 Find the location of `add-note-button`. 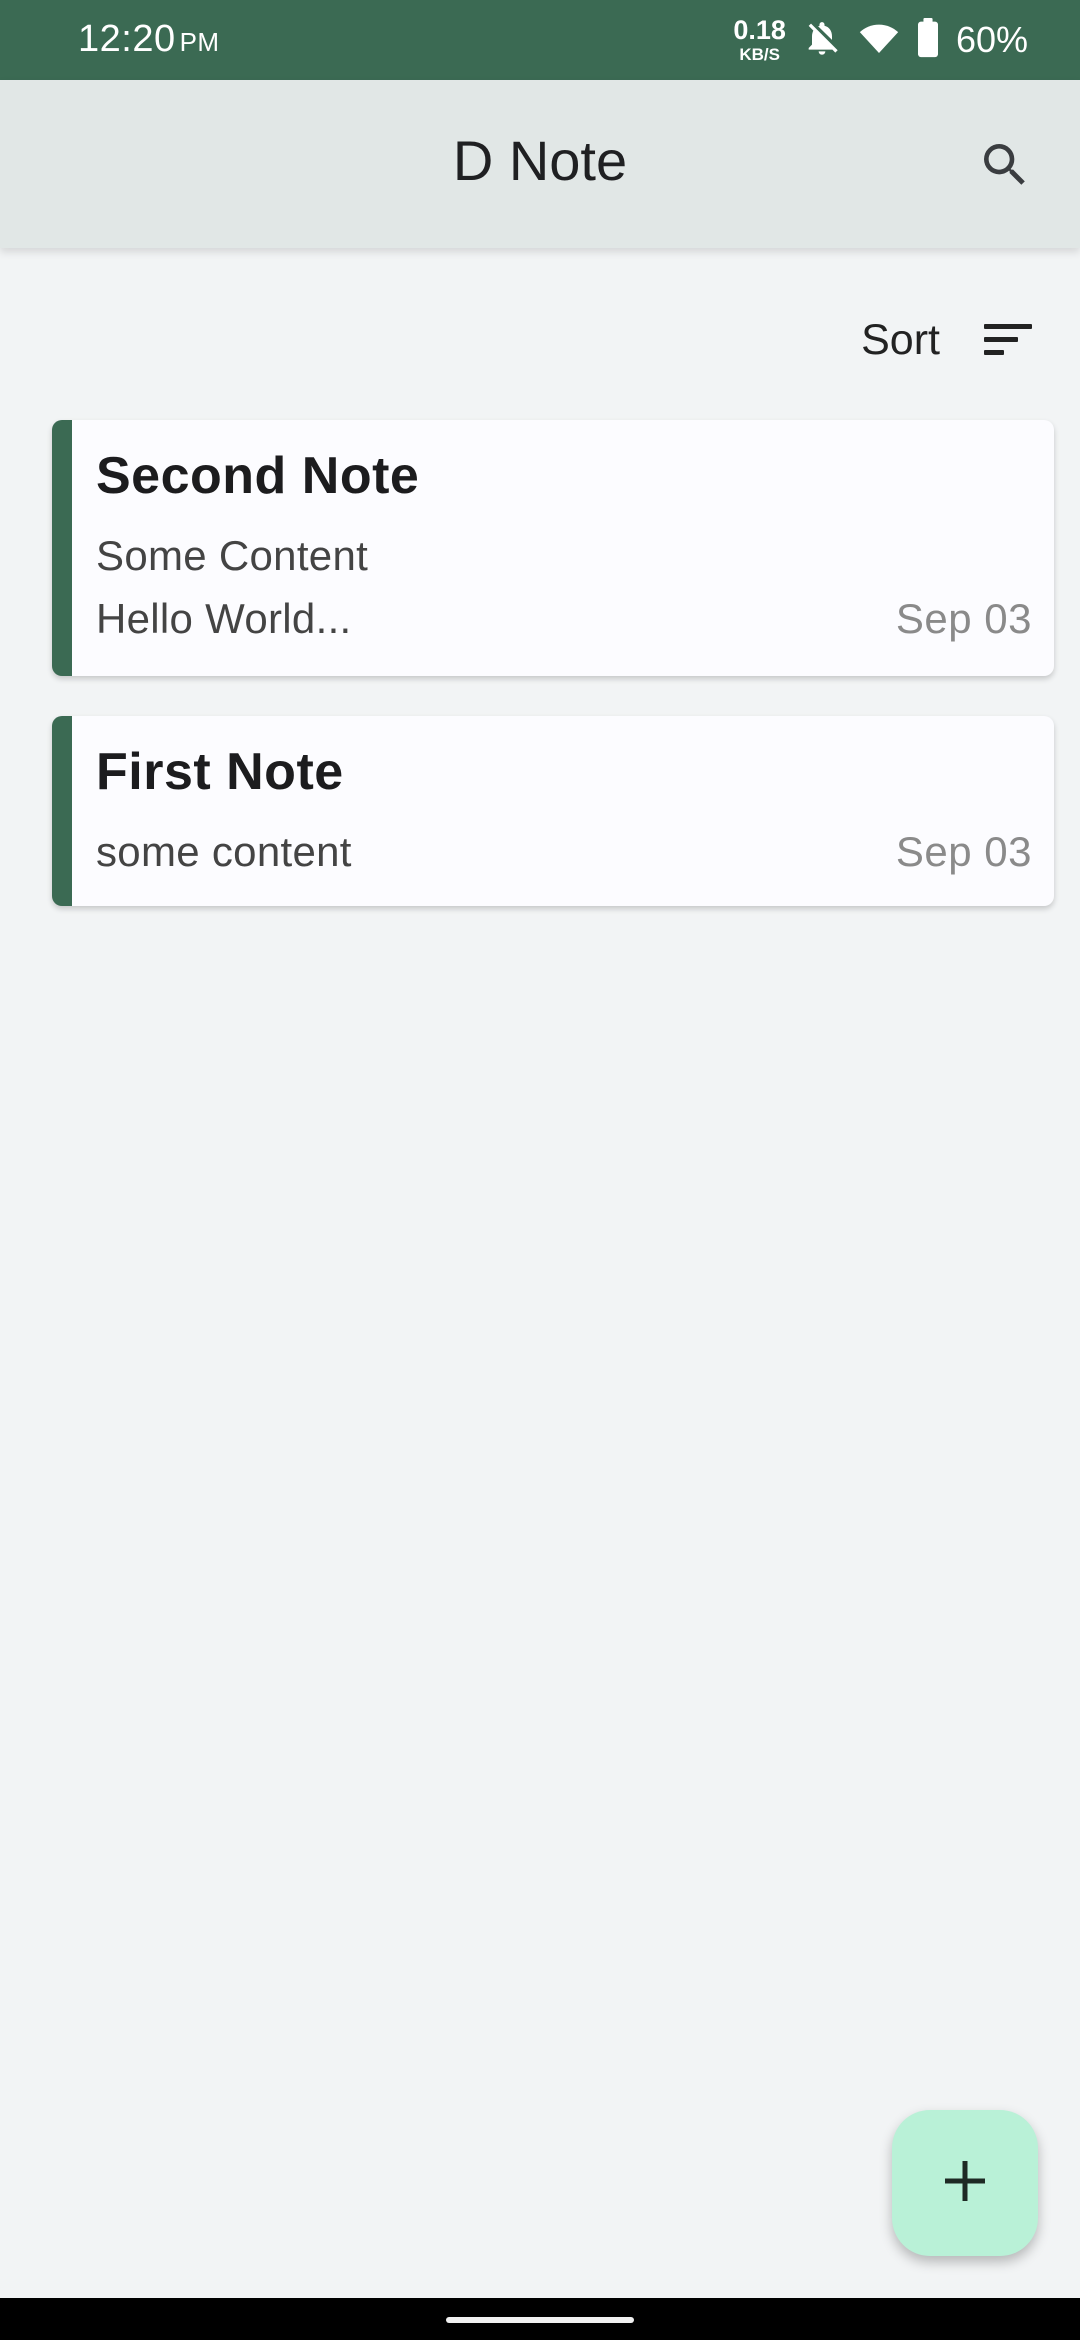

add-note-button is located at coordinates (965, 2183).